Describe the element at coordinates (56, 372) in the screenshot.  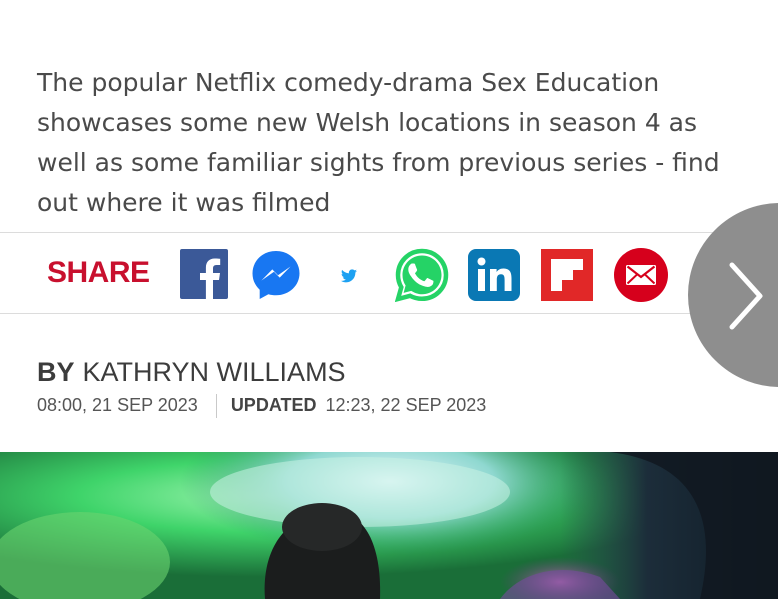
I see `byline-prefix: BY` at that location.